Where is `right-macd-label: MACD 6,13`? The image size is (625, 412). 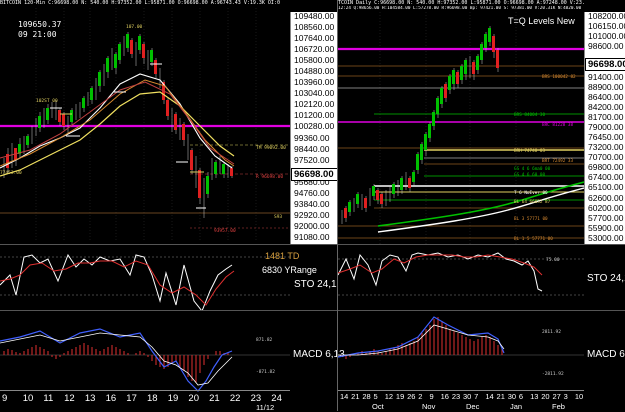 right-macd-label: MACD 6,13 is located at coordinates (606, 354).